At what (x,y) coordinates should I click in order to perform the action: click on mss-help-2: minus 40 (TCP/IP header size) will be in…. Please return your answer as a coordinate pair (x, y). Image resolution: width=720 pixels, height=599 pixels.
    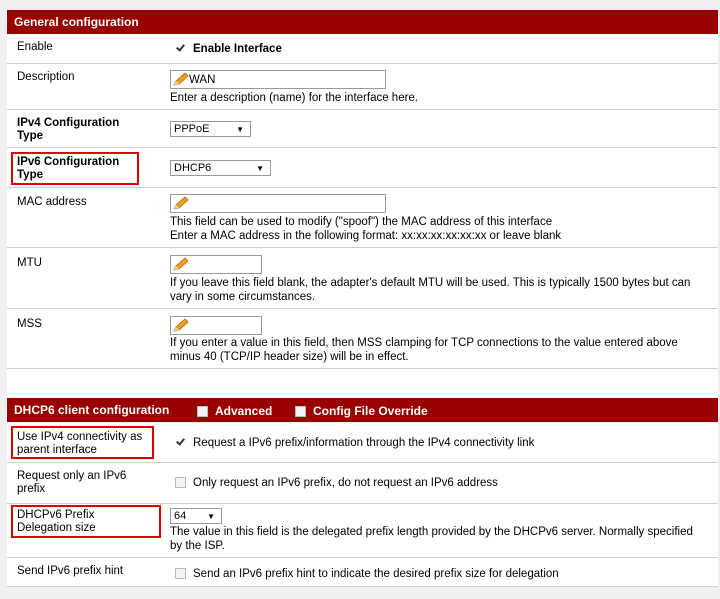
    Looking at the image, I should click on (289, 357).